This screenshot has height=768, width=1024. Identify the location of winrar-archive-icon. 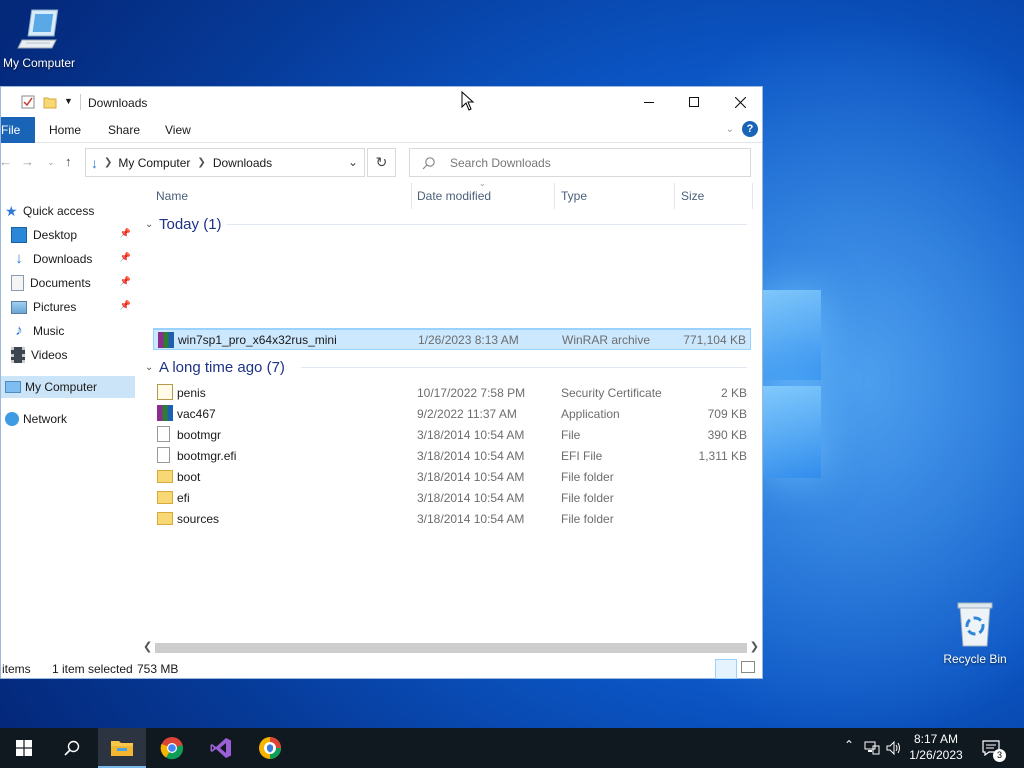
(166, 340).